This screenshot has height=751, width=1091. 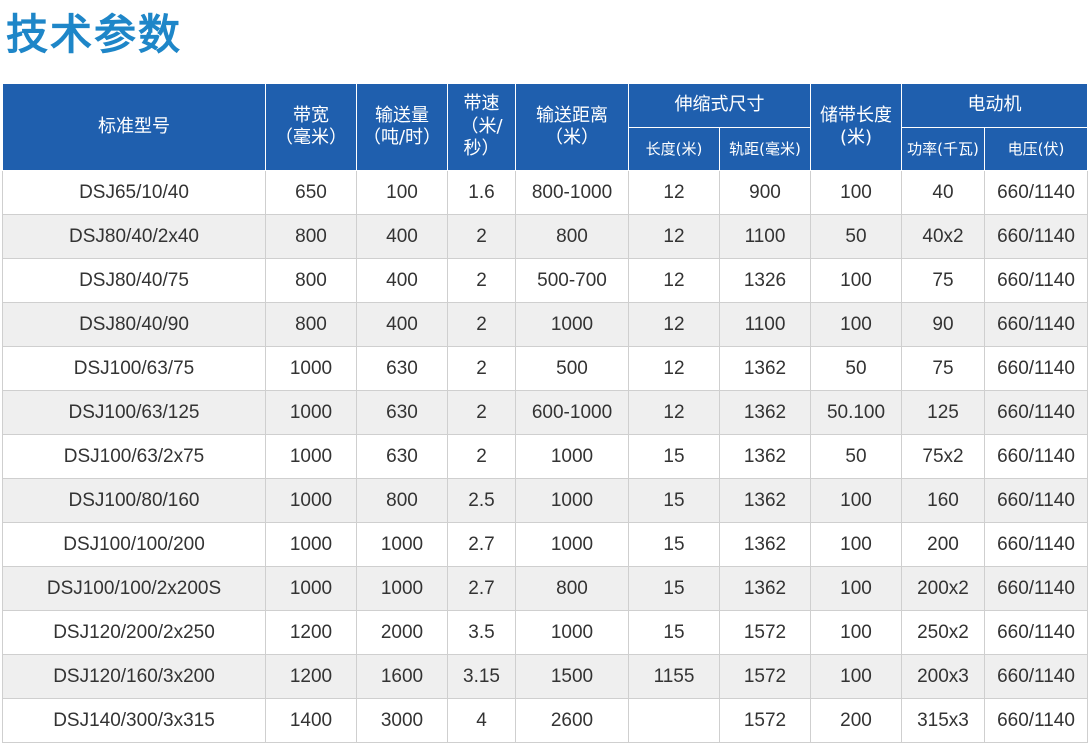 What do you see at coordinates (572, 368) in the screenshot?
I see `cell-distance: 500` at bounding box center [572, 368].